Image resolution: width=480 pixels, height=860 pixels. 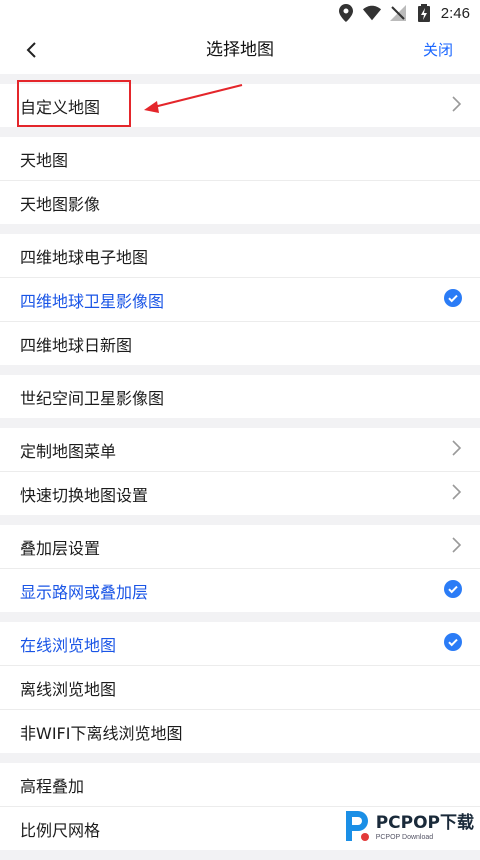 I want to click on list-item: 显示路网或叠加层, so click(x=240, y=590).